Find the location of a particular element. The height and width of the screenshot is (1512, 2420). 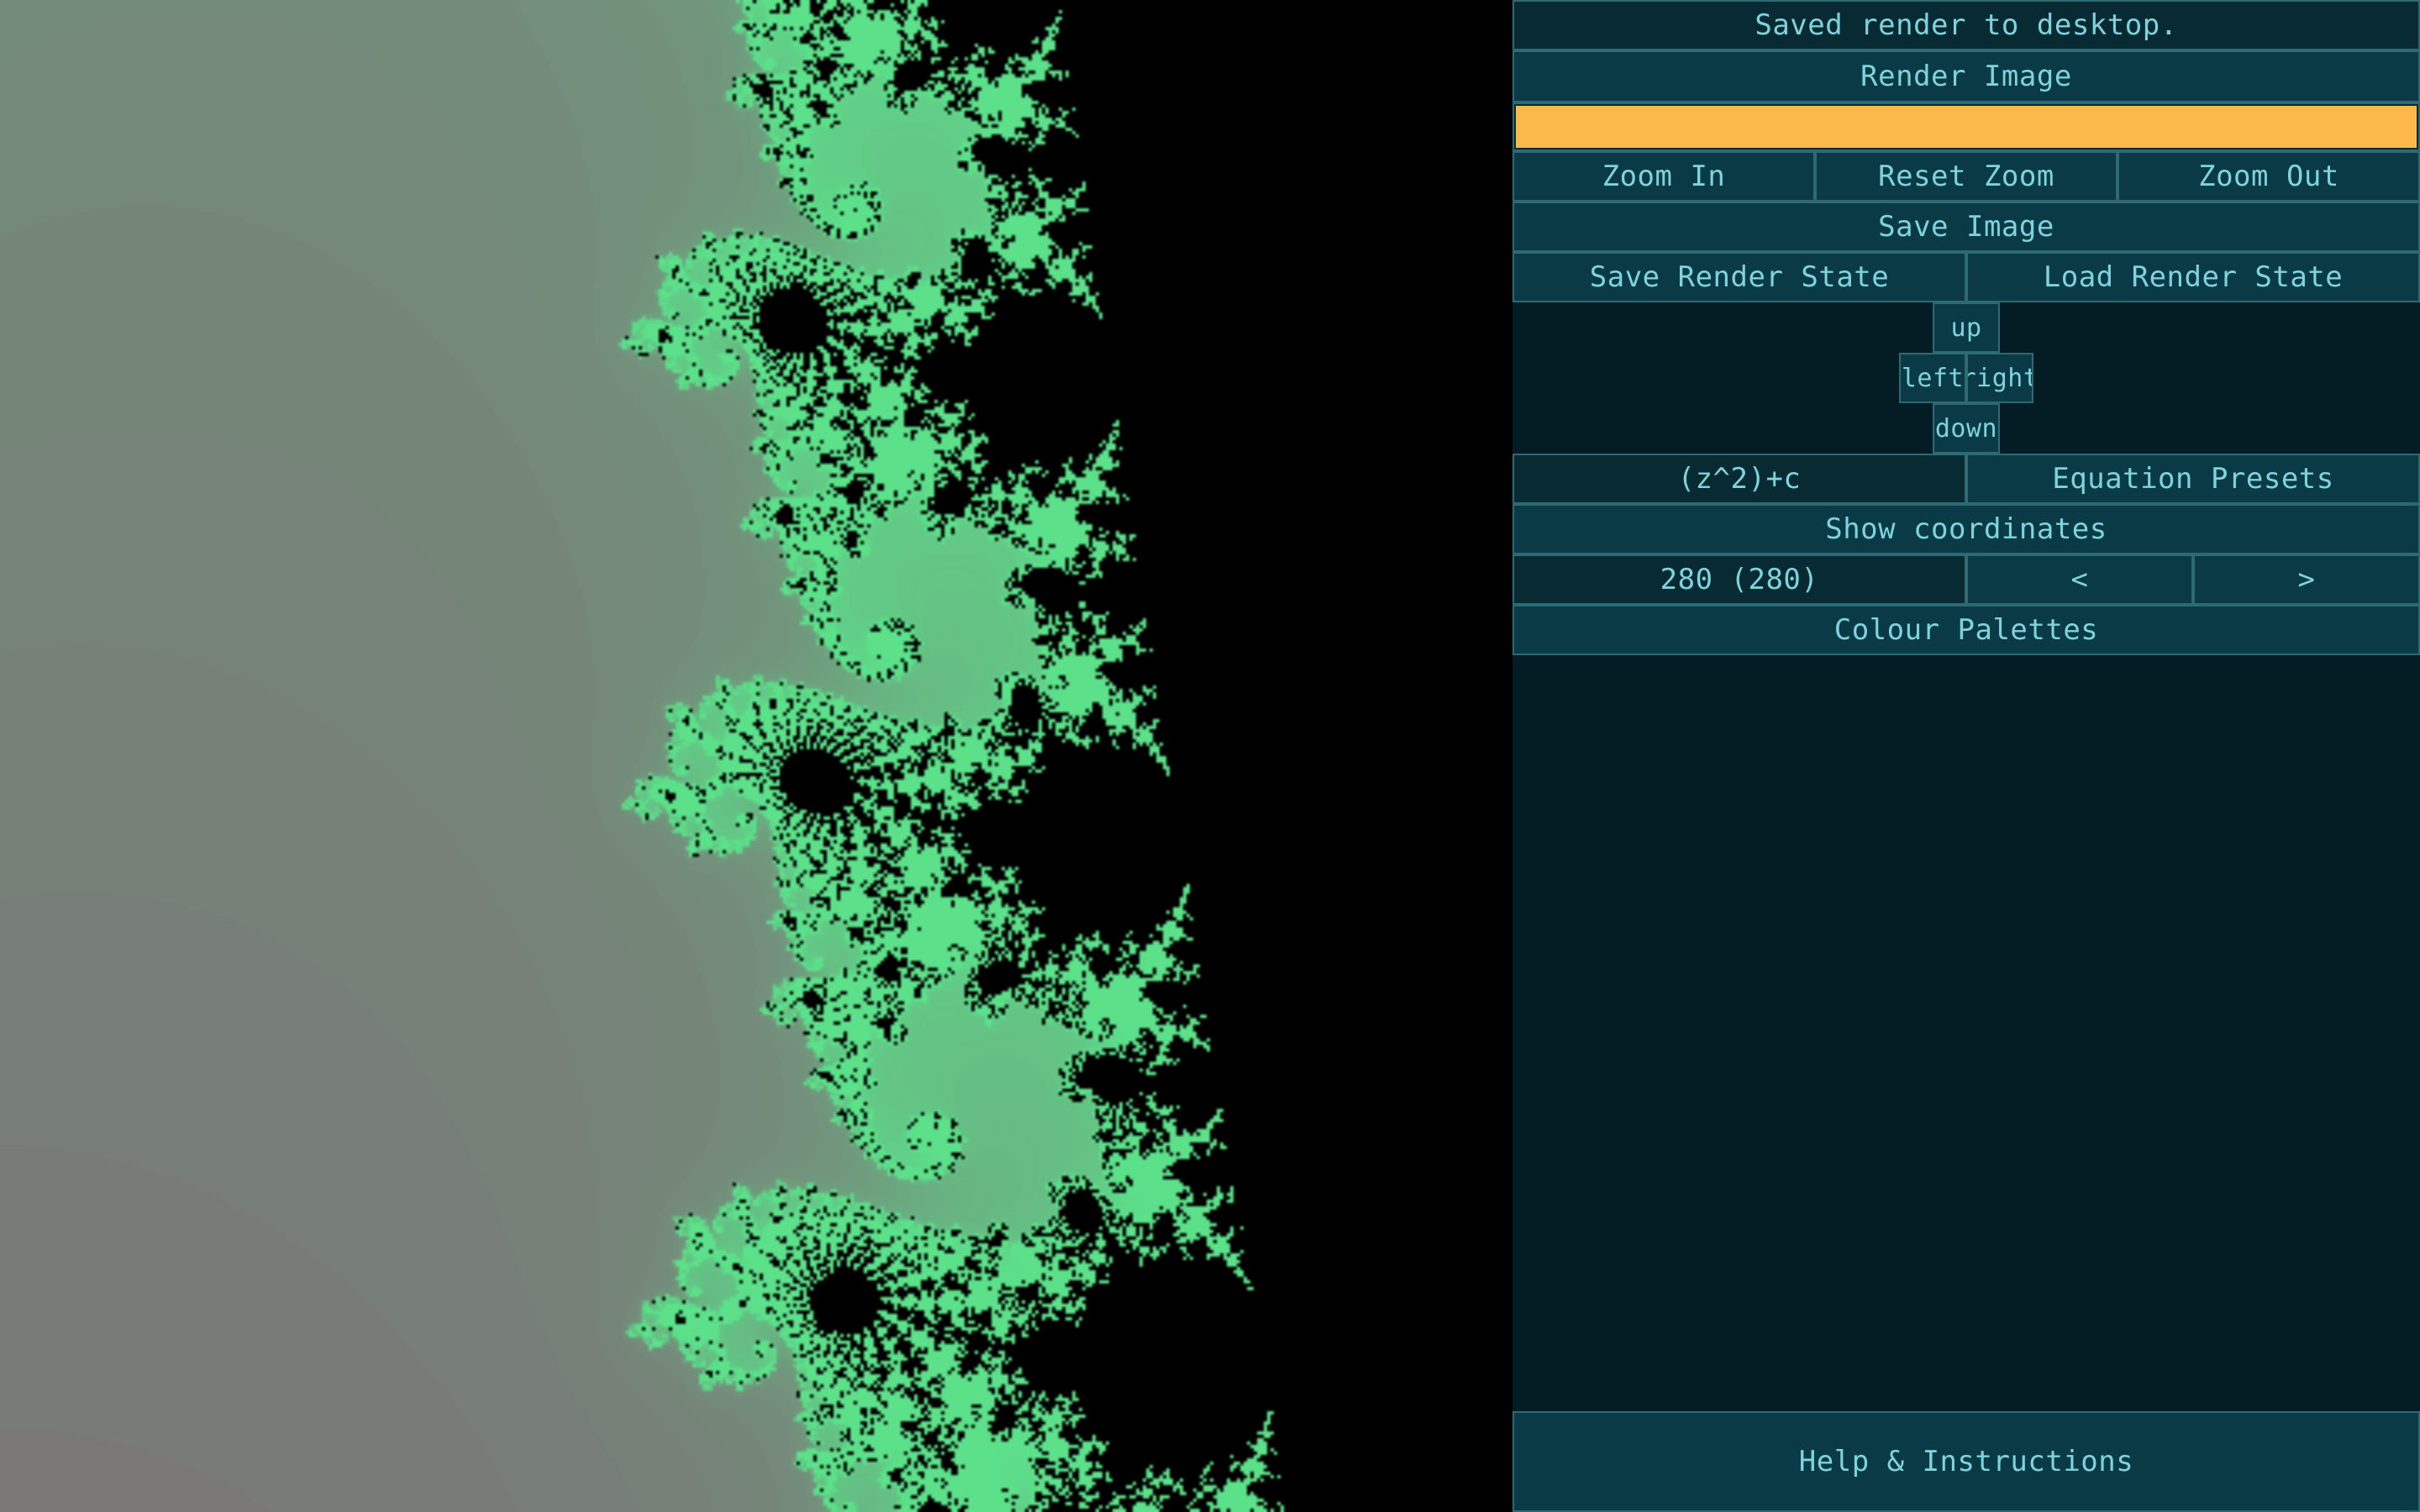

iterations-decrease-button: < is located at coordinates (2080, 579).